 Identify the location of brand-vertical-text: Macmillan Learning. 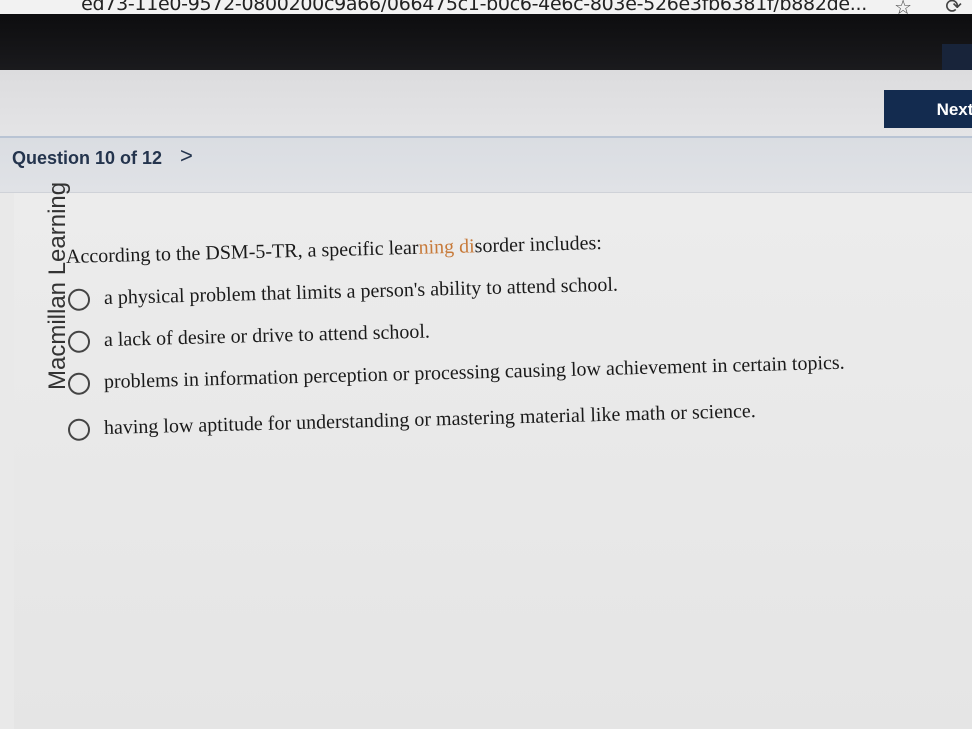
(57, 285).